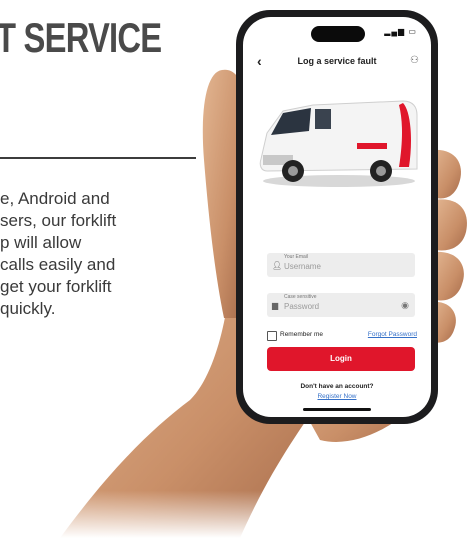 The image size is (474, 538). I want to click on app-navbar: ‹ Log a service fault ⚇, so click(337, 63).